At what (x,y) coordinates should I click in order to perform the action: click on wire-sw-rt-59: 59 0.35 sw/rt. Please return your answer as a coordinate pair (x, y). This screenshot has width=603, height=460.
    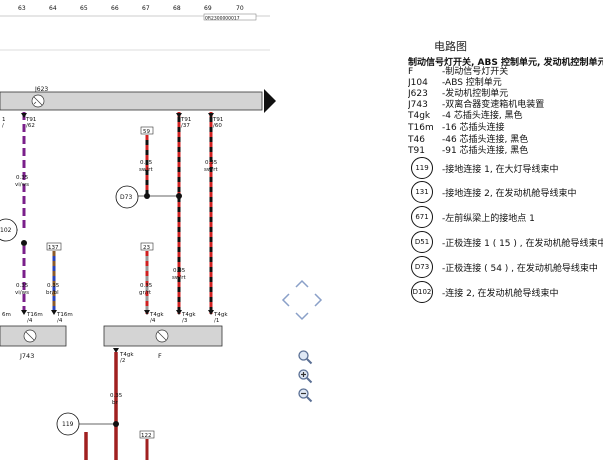
    Looking at the image, I should click on (146, 161).